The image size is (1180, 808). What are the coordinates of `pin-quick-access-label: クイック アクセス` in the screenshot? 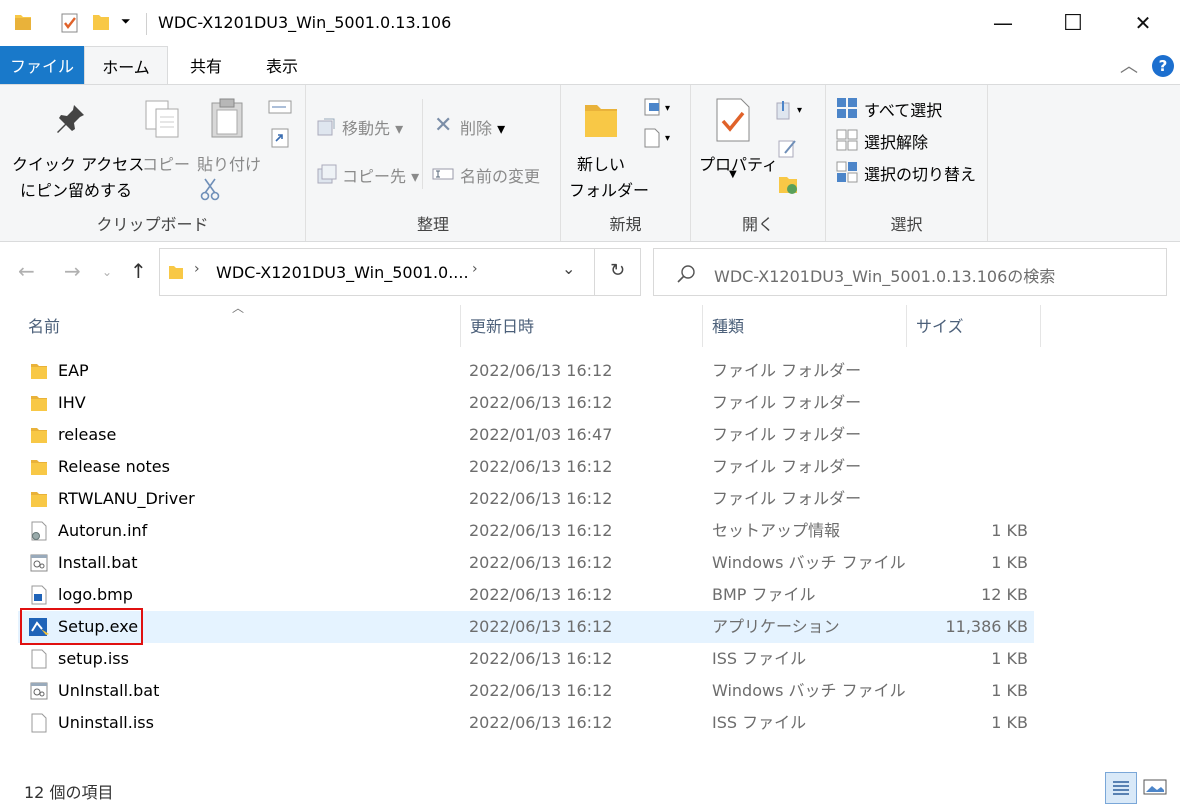 It's located at (78, 163).